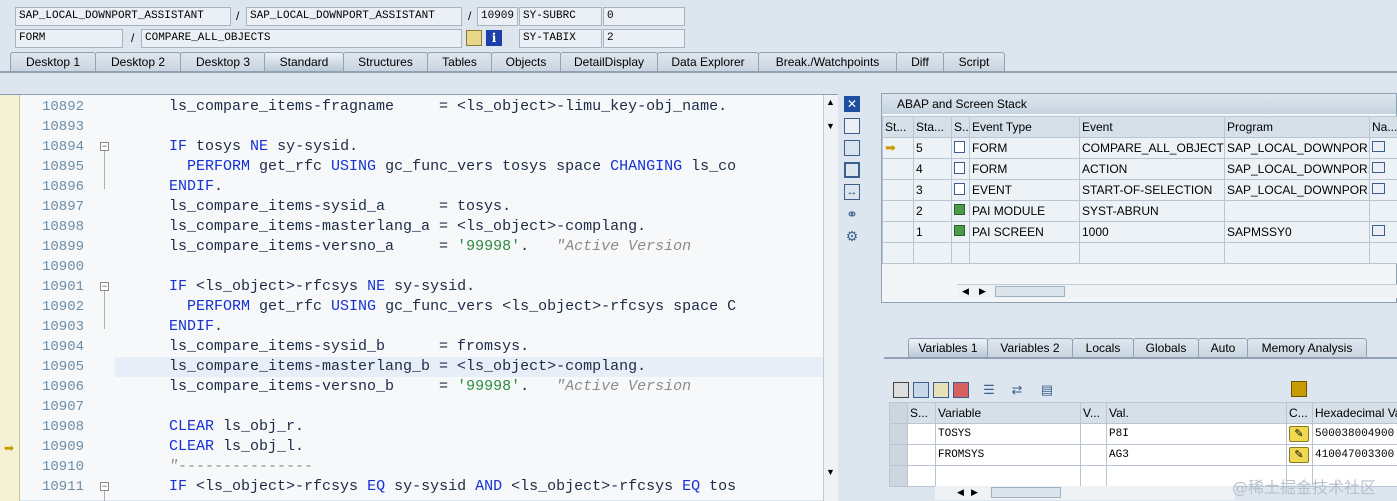 This screenshot has height=501, width=1397. What do you see at coordinates (53, 427) in the screenshot?
I see `line-number: 10908` at bounding box center [53, 427].